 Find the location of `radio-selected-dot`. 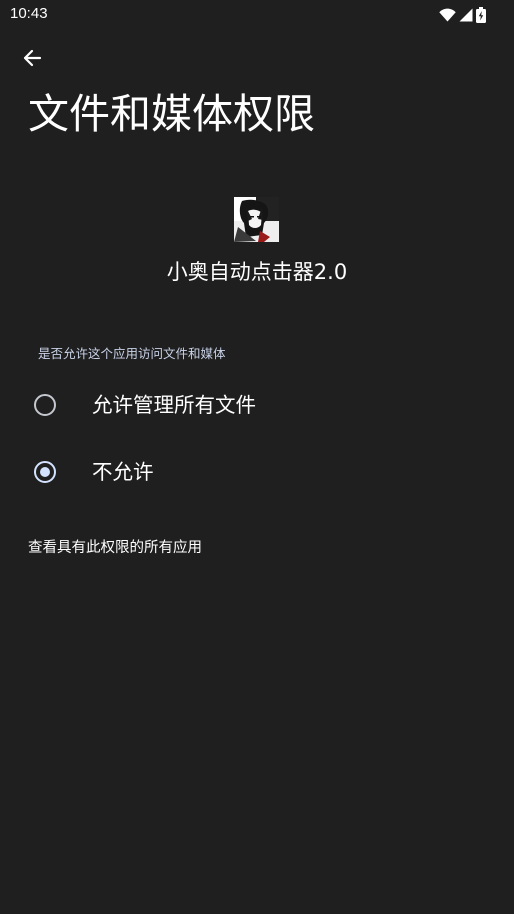

radio-selected-dot is located at coordinates (45, 472).